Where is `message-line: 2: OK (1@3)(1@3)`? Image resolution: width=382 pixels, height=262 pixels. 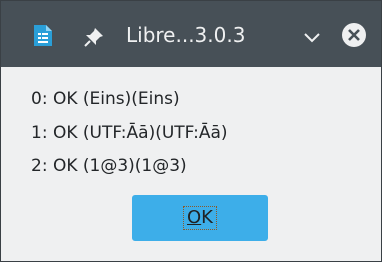
message-line: 2: OK (1@3)(1@3) is located at coordinates (109, 166).